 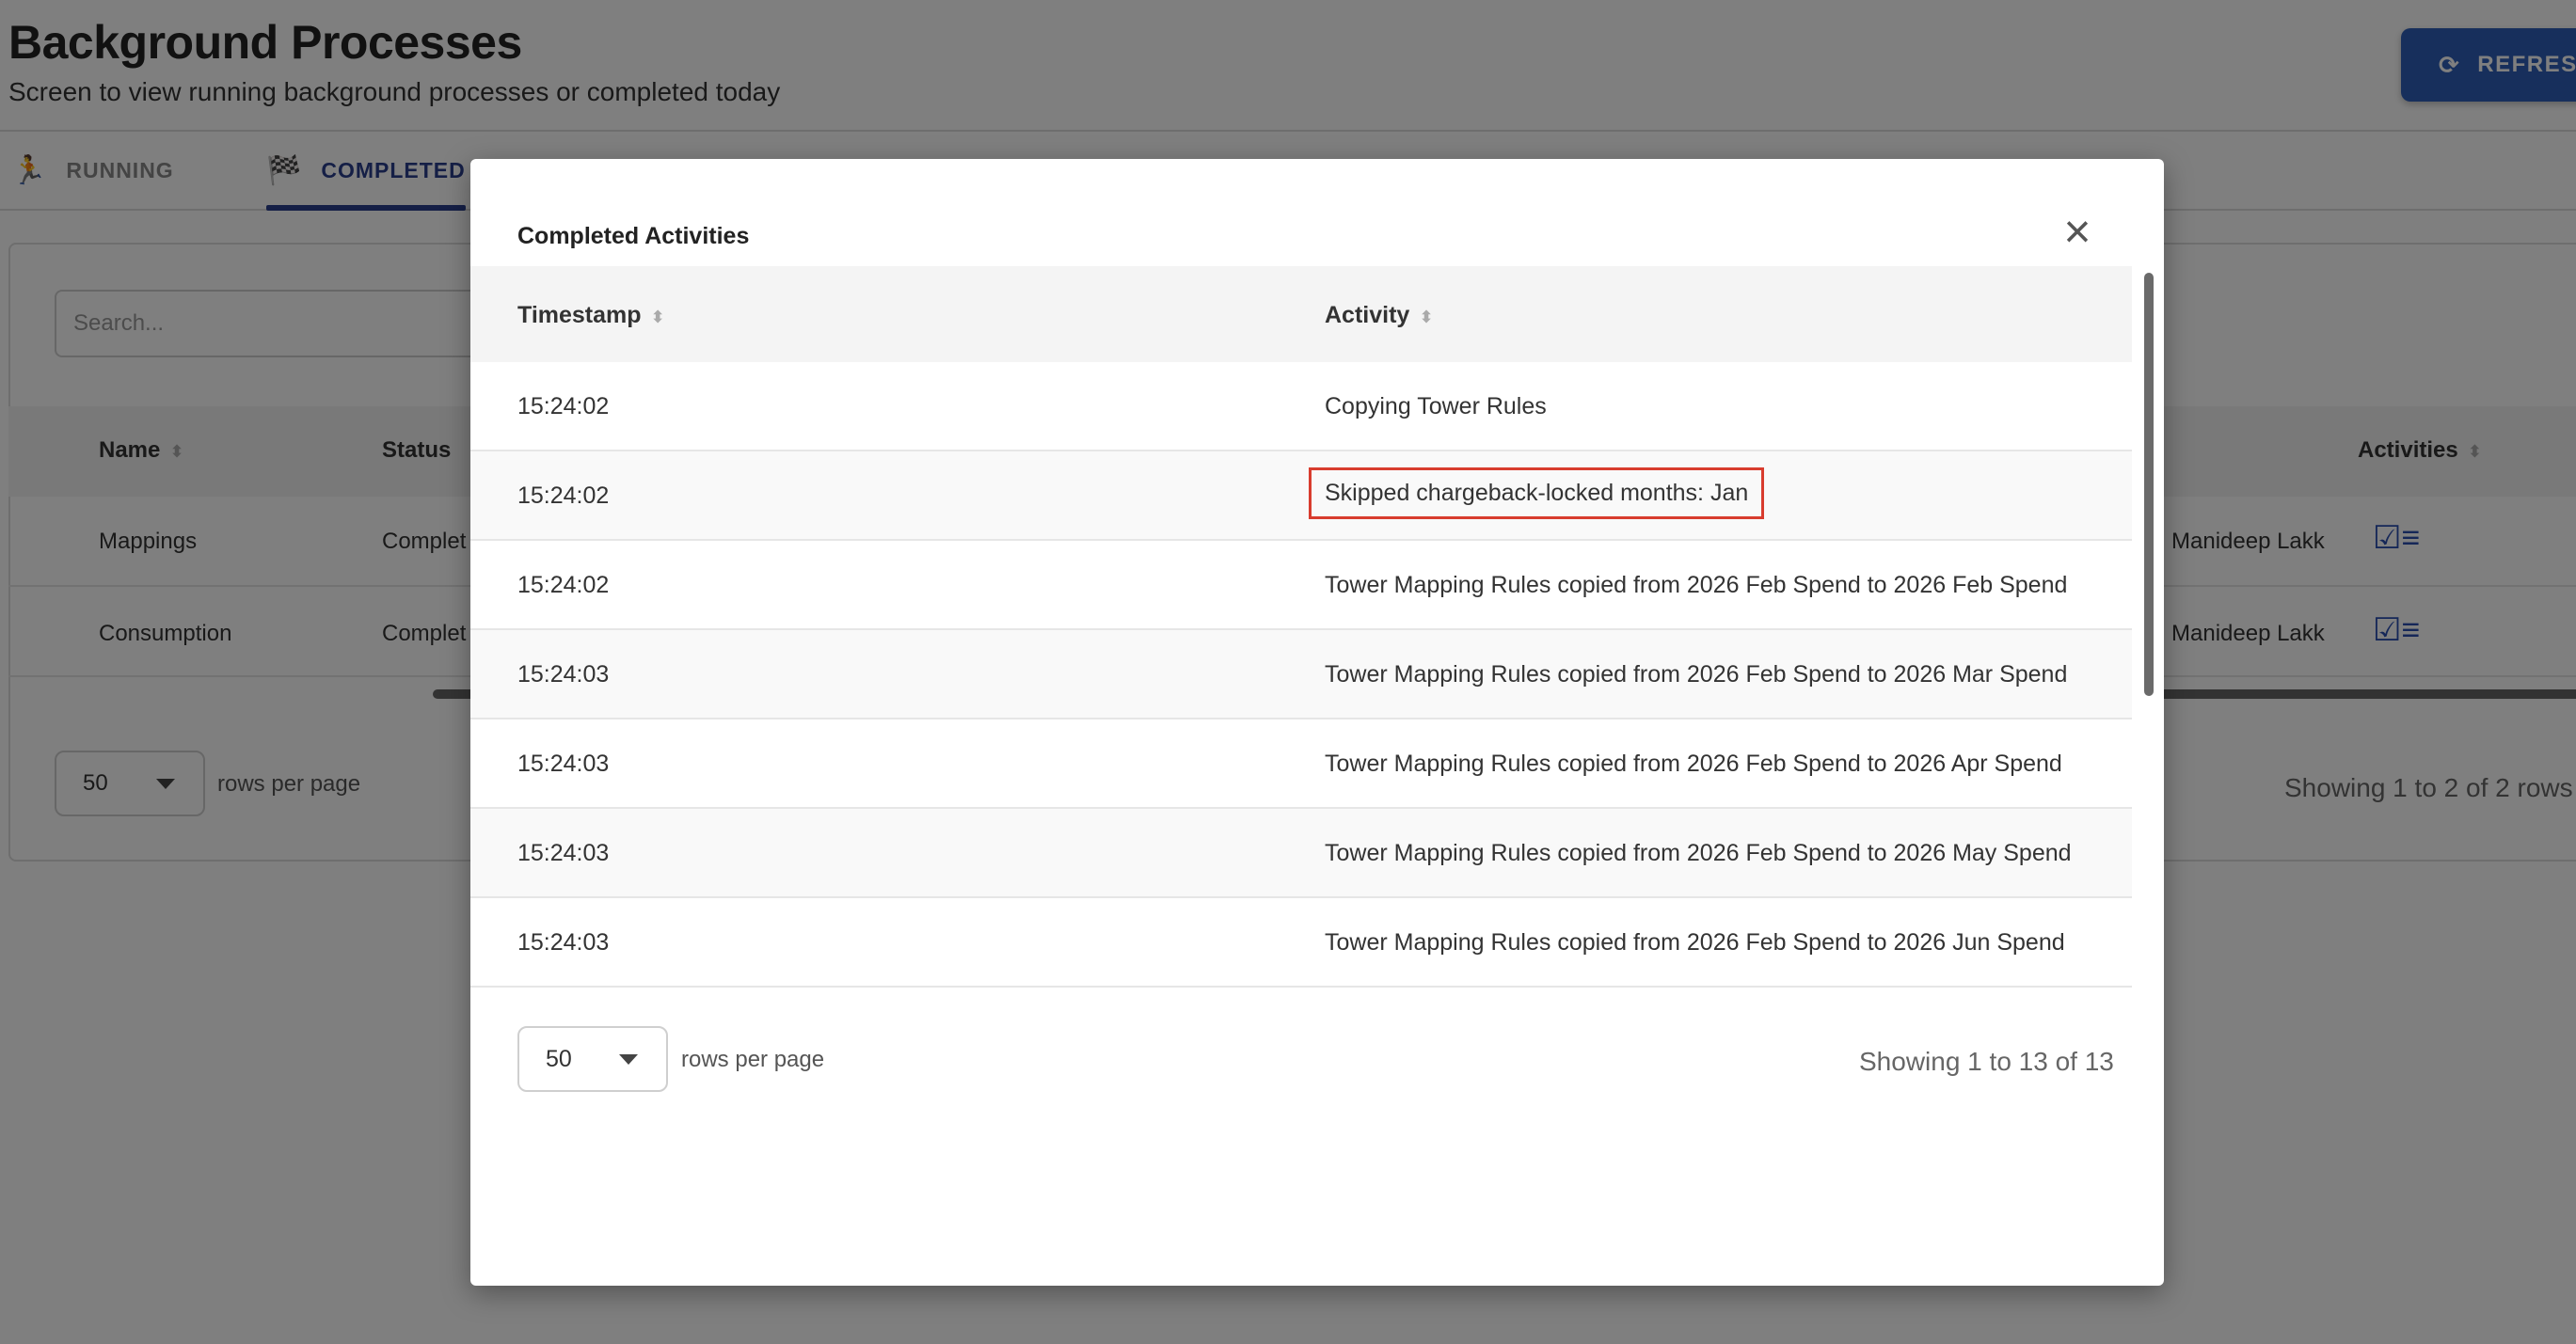 What do you see at coordinates (1301, 407) in the screenshot?
I see `activity-row: 15:24:02 Copying Tower Rules` at bounding box center [1301, 407].